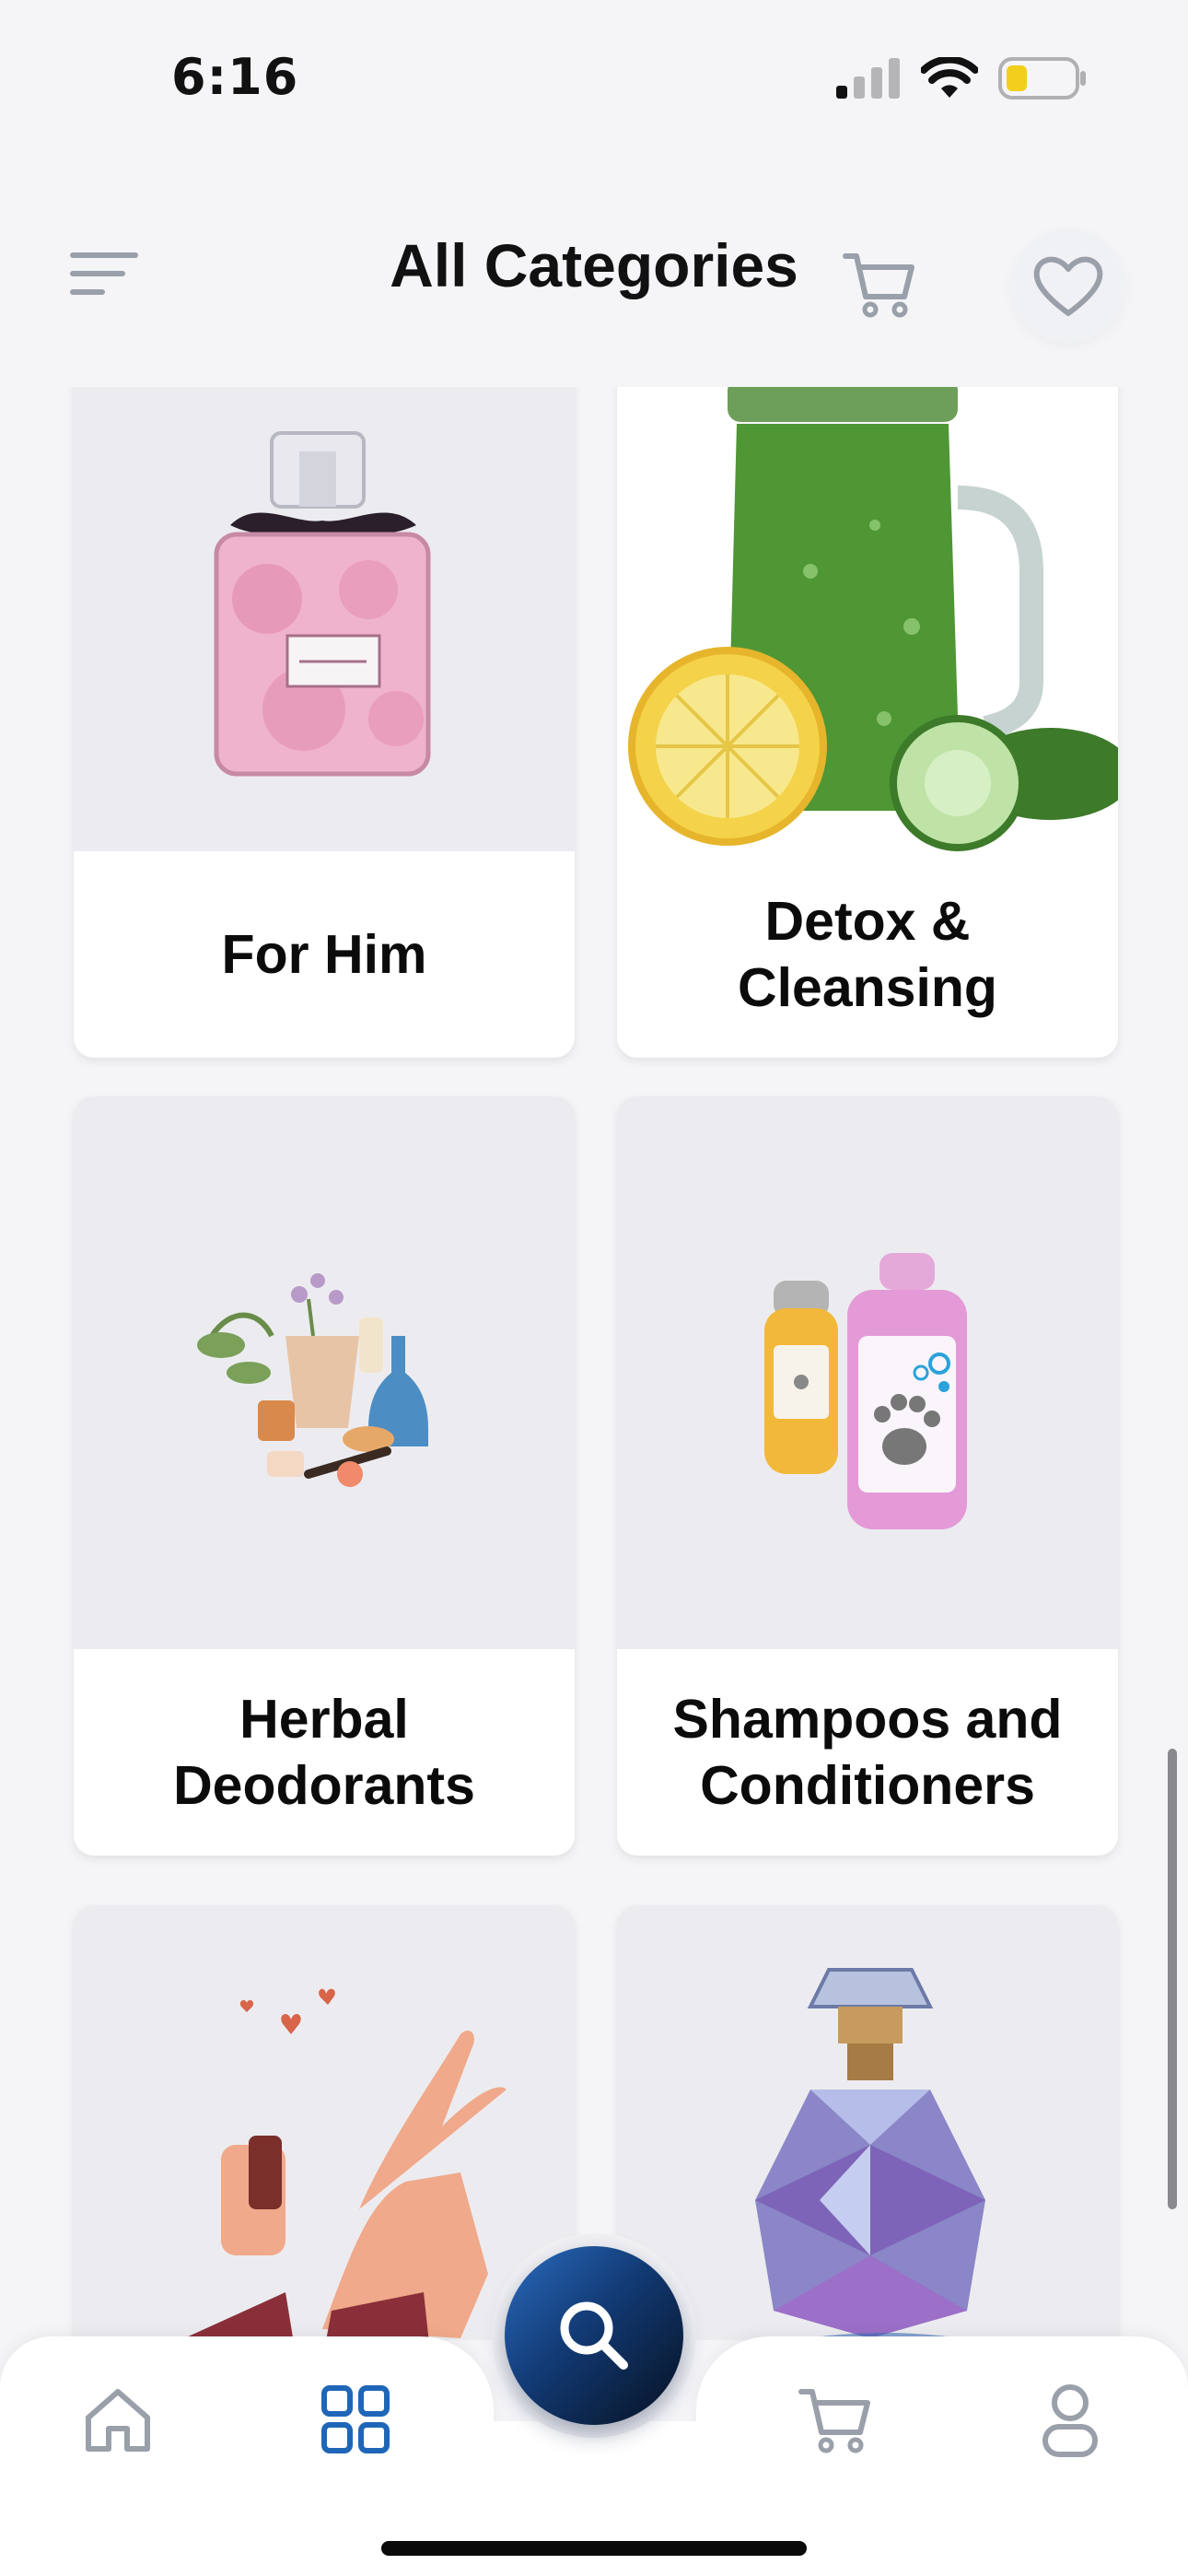  I want to click on nav-home, so click(118, 2419).